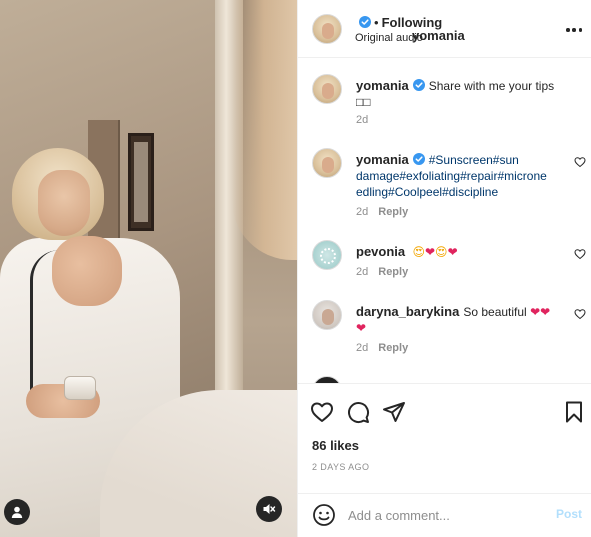 The width and height of the screenshot is (591, 537). Describe the element at coordinates (448, 515) in the screenshot. I see `comment-input` at that location.